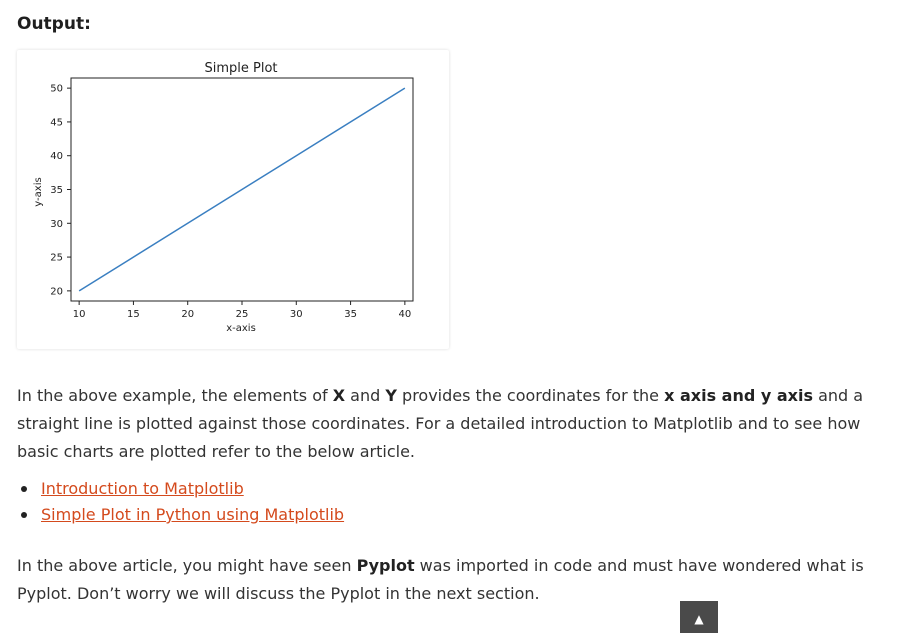 This screenshot has height=637, width=904. Describe the element at coordinates (365, 395) in the screenshot. I see `text-segment: and` at that location.